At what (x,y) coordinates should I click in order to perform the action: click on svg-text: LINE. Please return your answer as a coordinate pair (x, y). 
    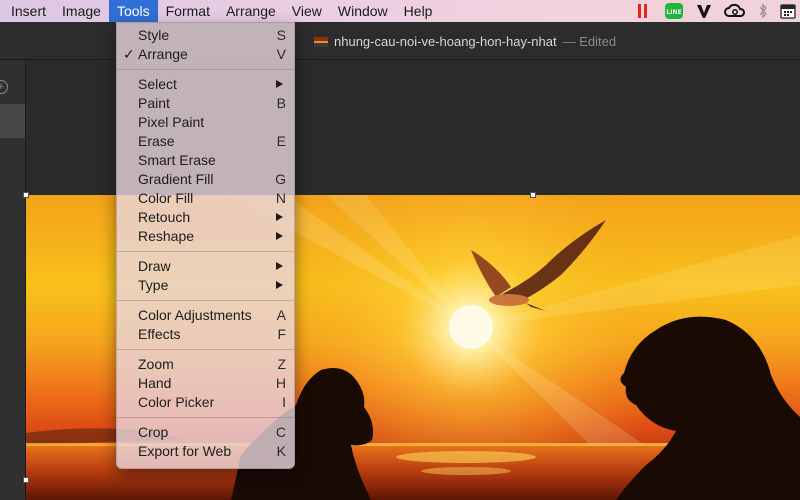
    Looking at the image, I should click on (673, 12).